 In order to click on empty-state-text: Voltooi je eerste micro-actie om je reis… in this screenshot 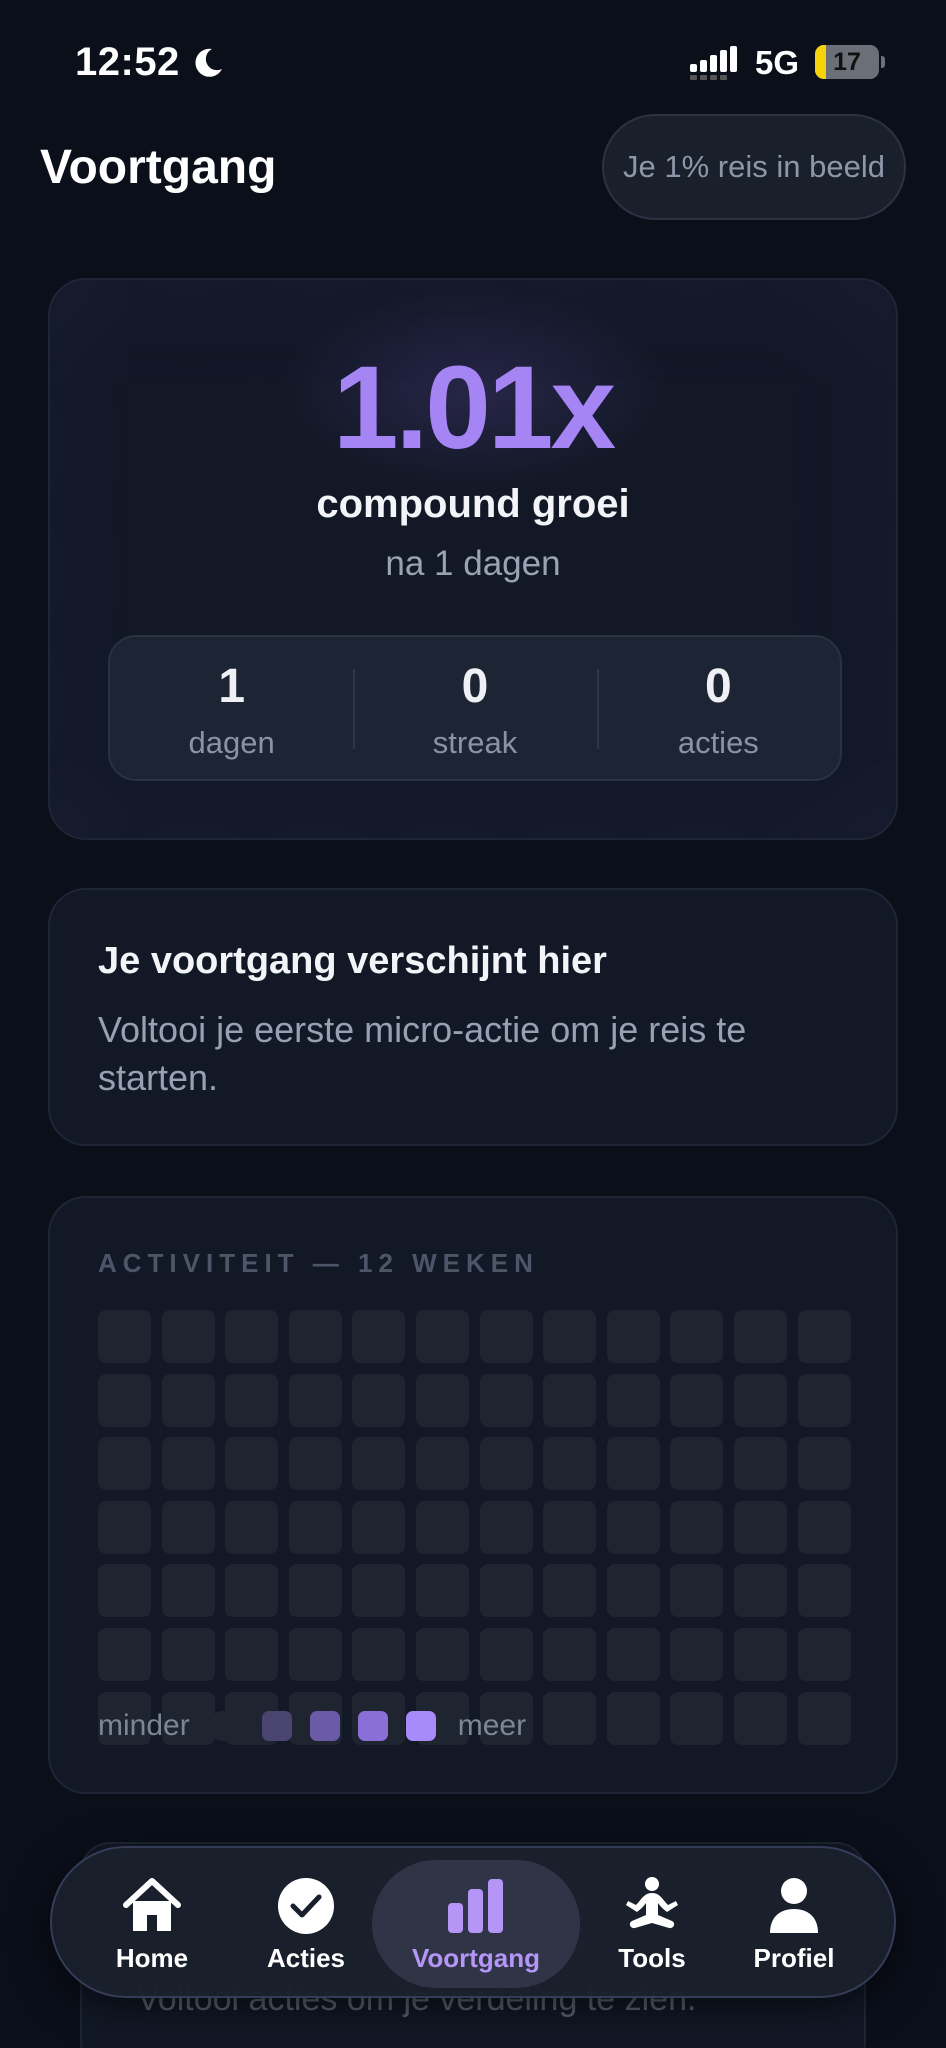, I will do `click(422, 1053)`.